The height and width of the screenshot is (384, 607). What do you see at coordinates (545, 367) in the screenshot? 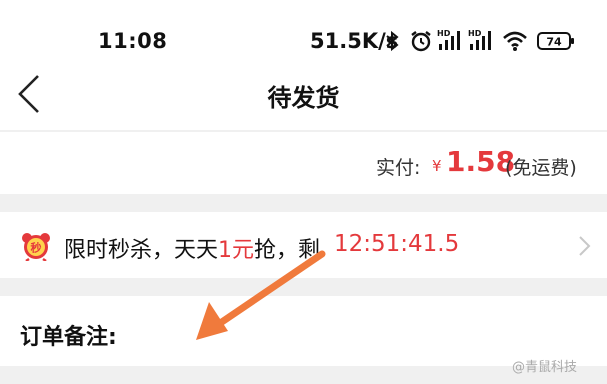
I see `watermark: @青鼠科技` at bounding box center [545, 367].